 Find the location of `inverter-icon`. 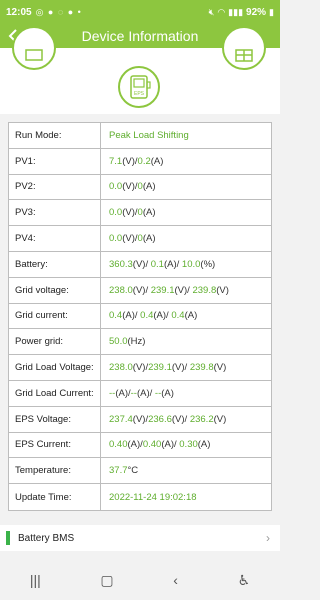

inverter-icon is located at coordinates (34, 48).